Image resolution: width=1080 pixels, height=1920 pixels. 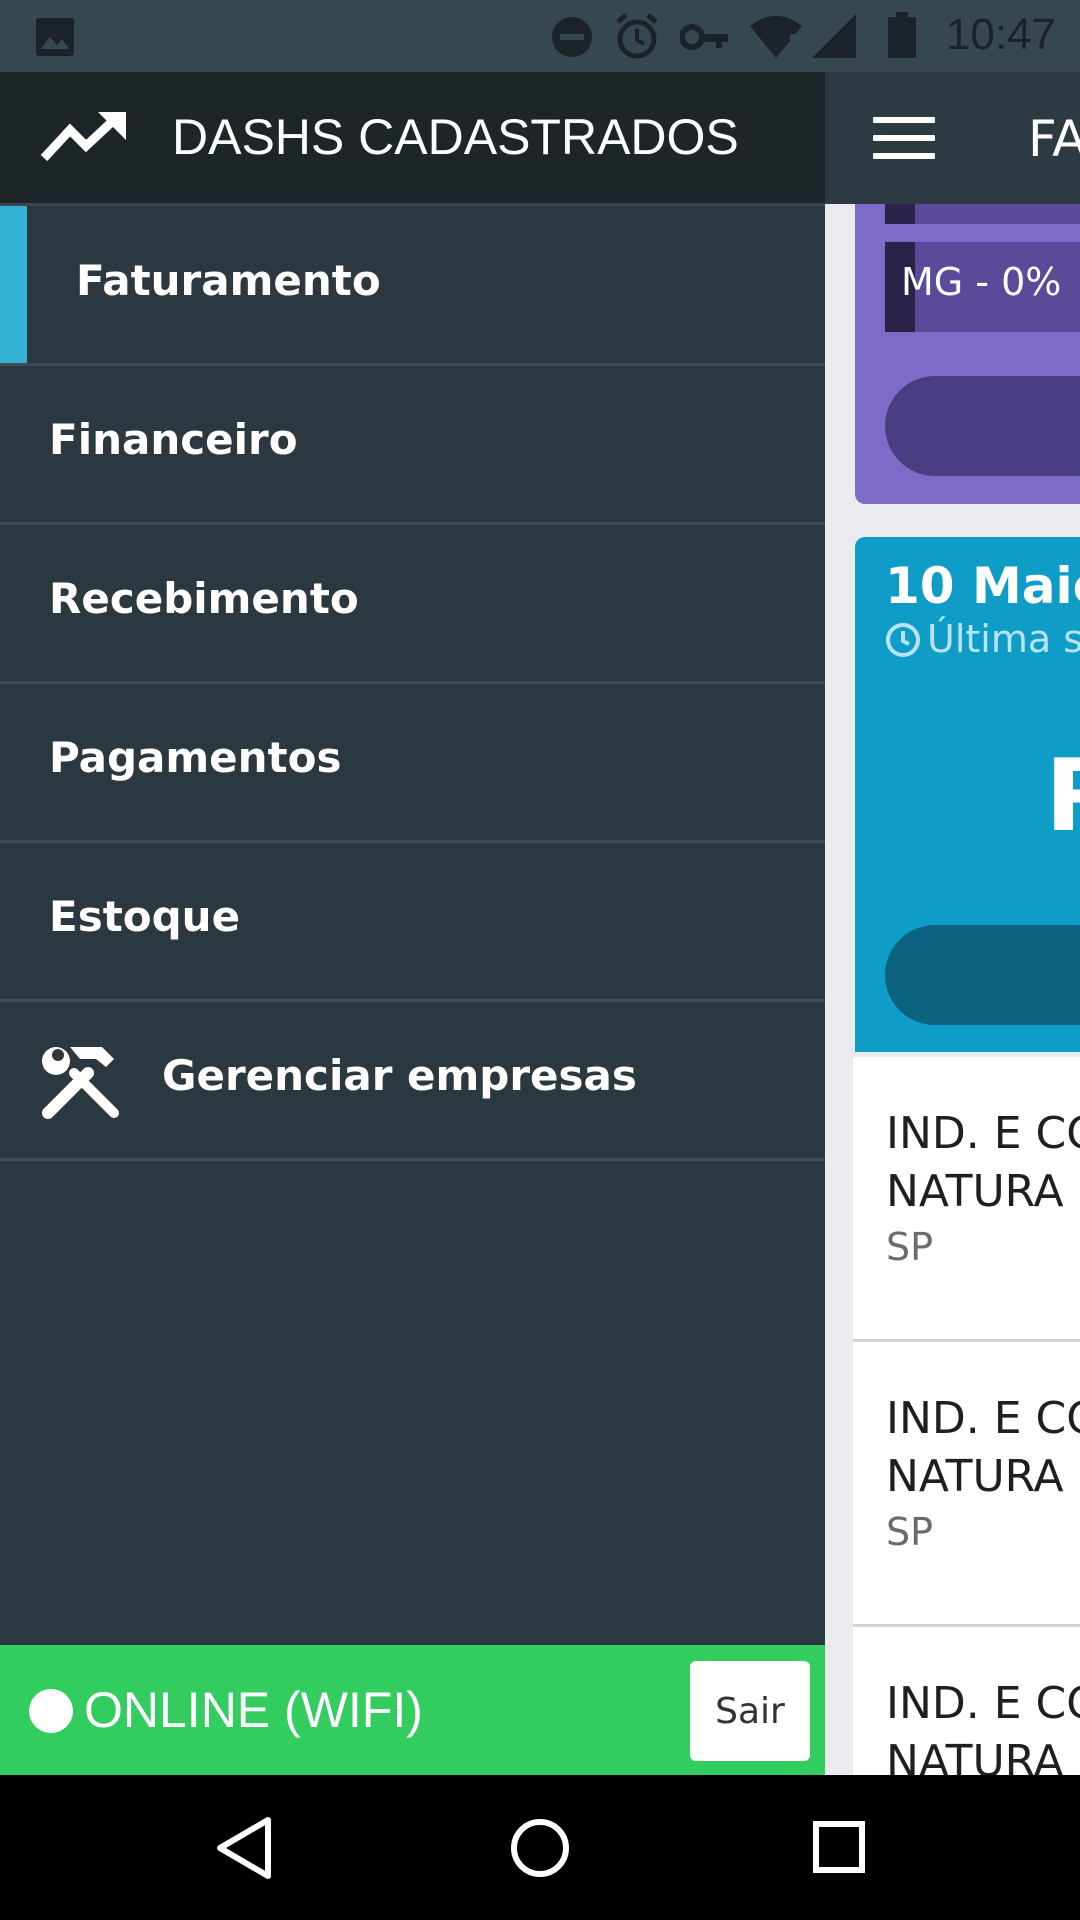 What do you see at coordinates (195, 757) in the screenshot?
I see `menu-item-label: Pagamentos` at bounding box center [195, 757].